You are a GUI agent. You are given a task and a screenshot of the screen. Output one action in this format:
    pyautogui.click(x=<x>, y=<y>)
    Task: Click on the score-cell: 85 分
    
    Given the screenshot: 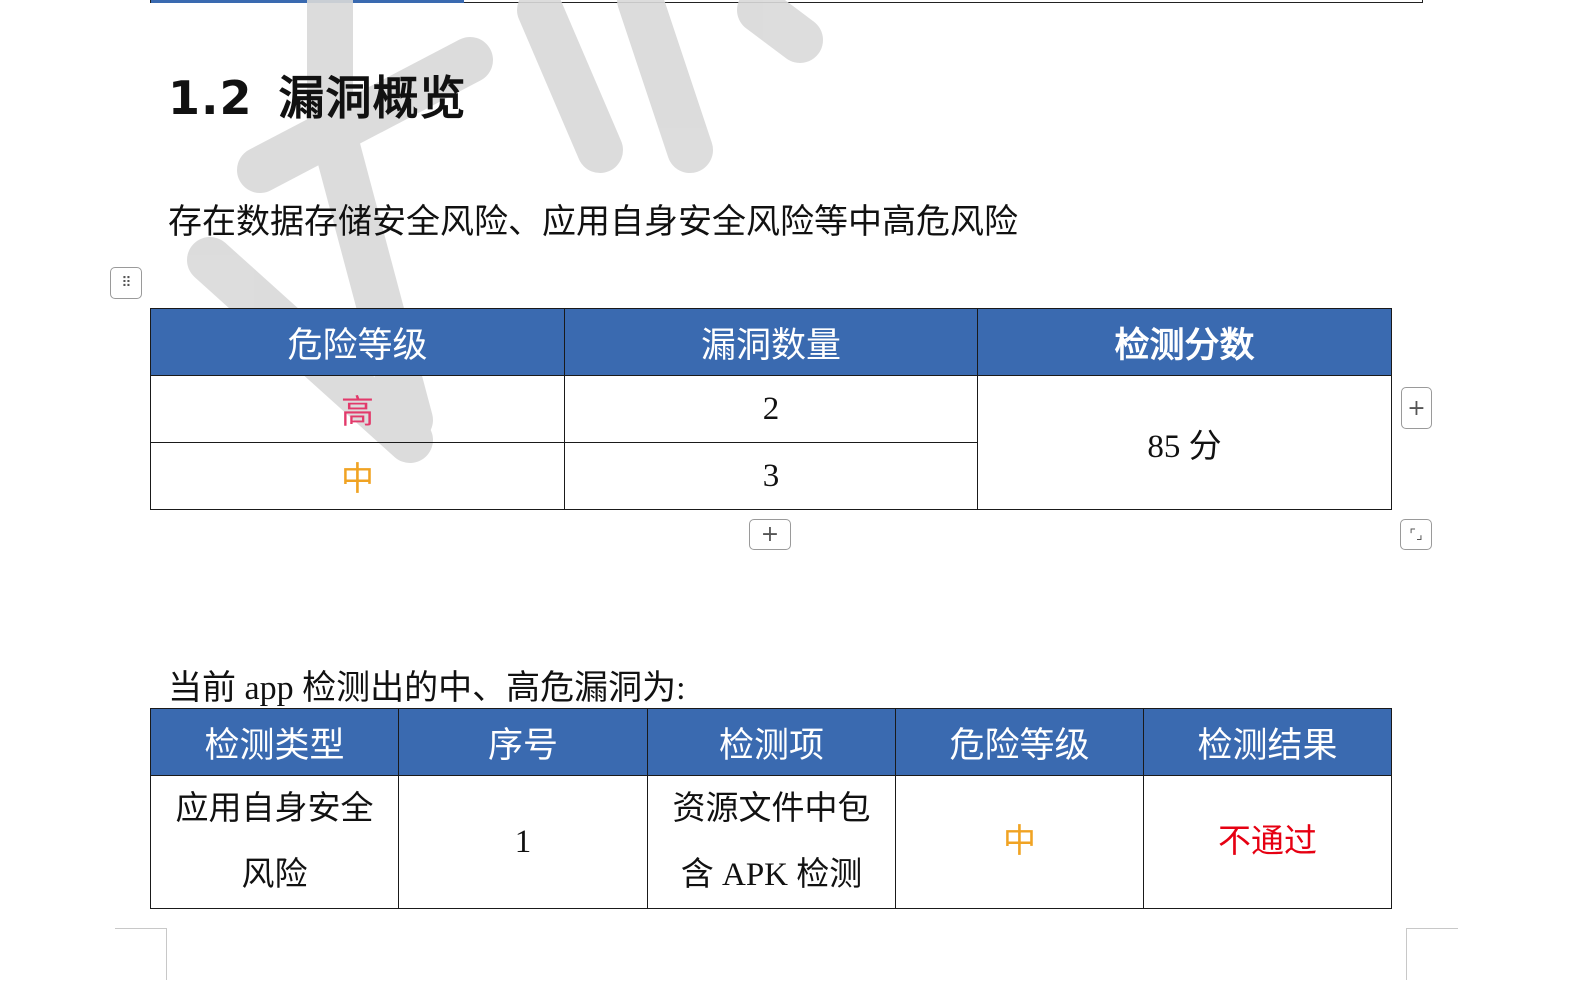 What is the action you would take?
    pyautogui.click(x=1184, y=442)
    